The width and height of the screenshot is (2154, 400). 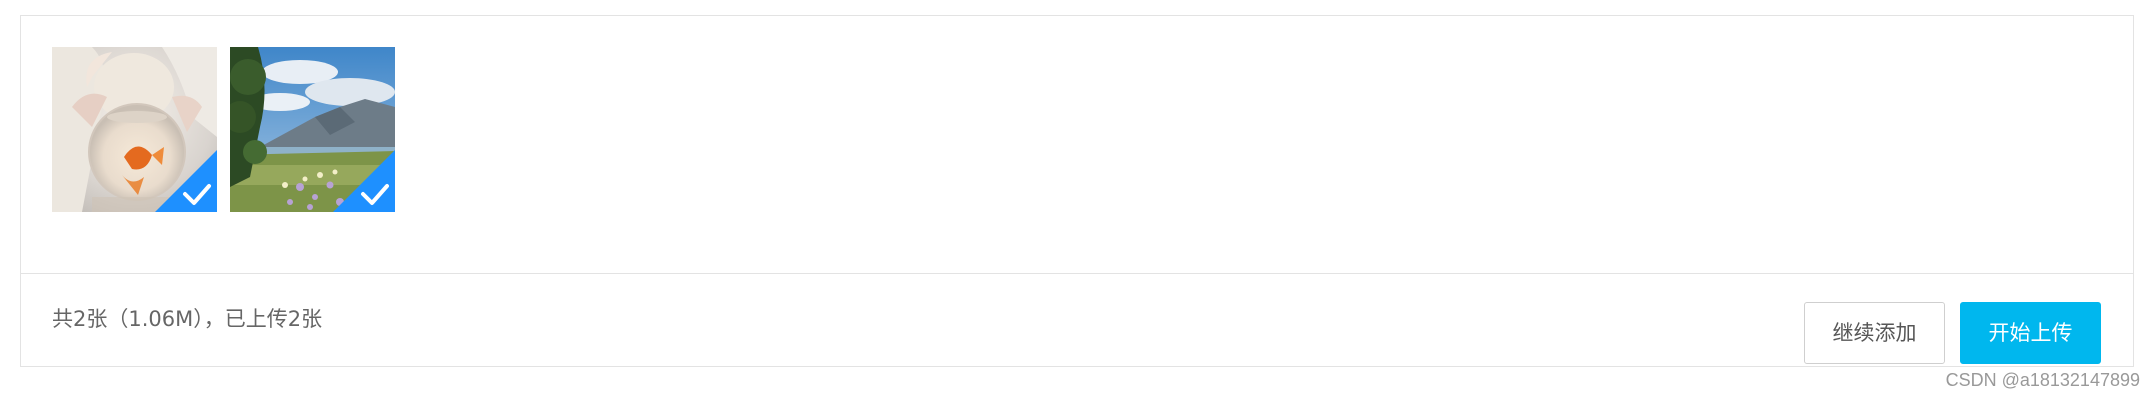 What do you see at coordinates (187, 319) in the screenshot?
I see `upload-status-text: 共2张（1.06M），已上传2张` at bounding box center [187, 319].